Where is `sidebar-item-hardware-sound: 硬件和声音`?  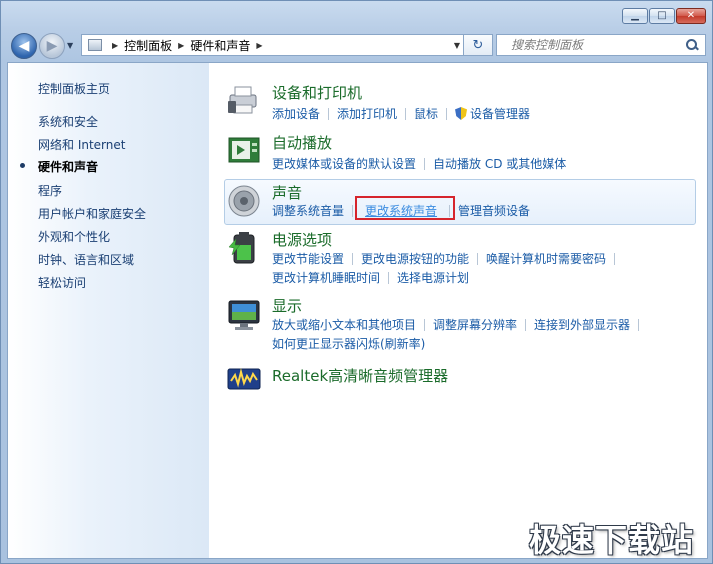 sidebar-item-hardware-sound: 硬件和声音 is located at coordinates (68, 166).